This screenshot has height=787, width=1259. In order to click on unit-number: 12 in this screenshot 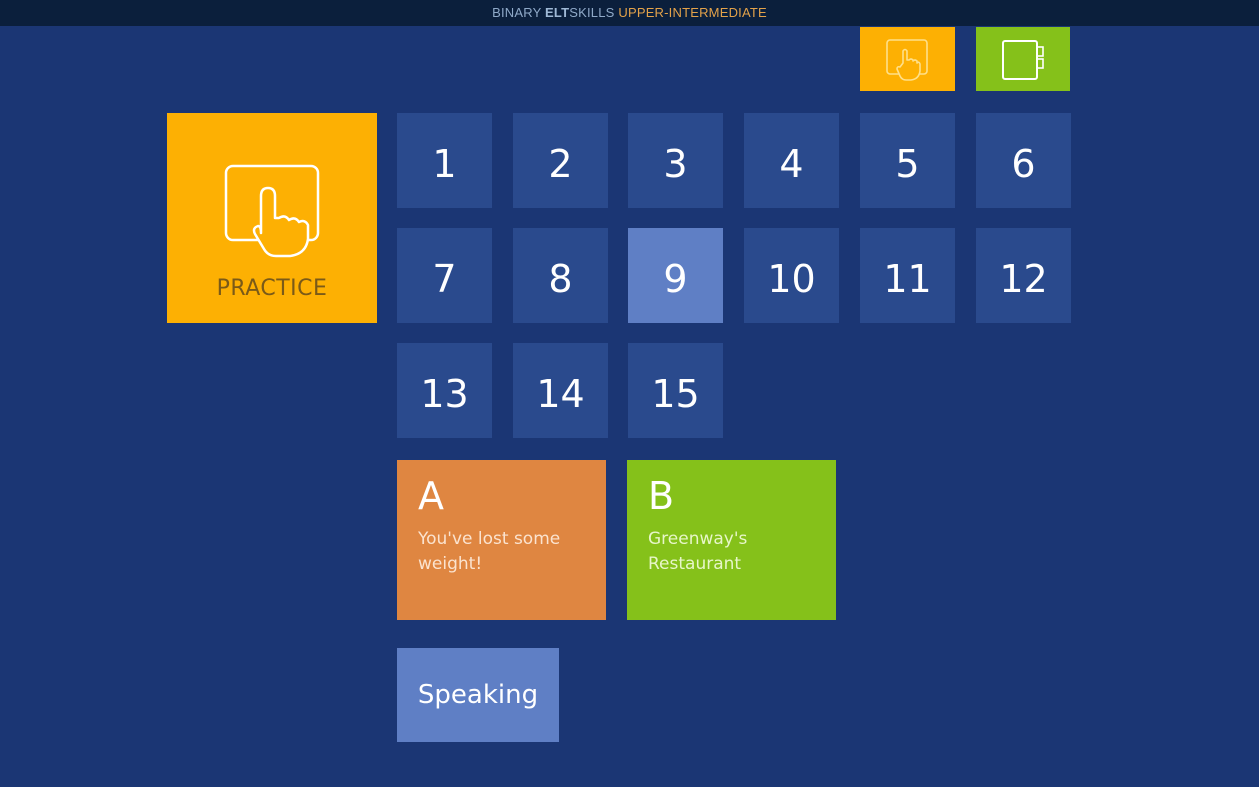, I will do `click(1023, 278)`.